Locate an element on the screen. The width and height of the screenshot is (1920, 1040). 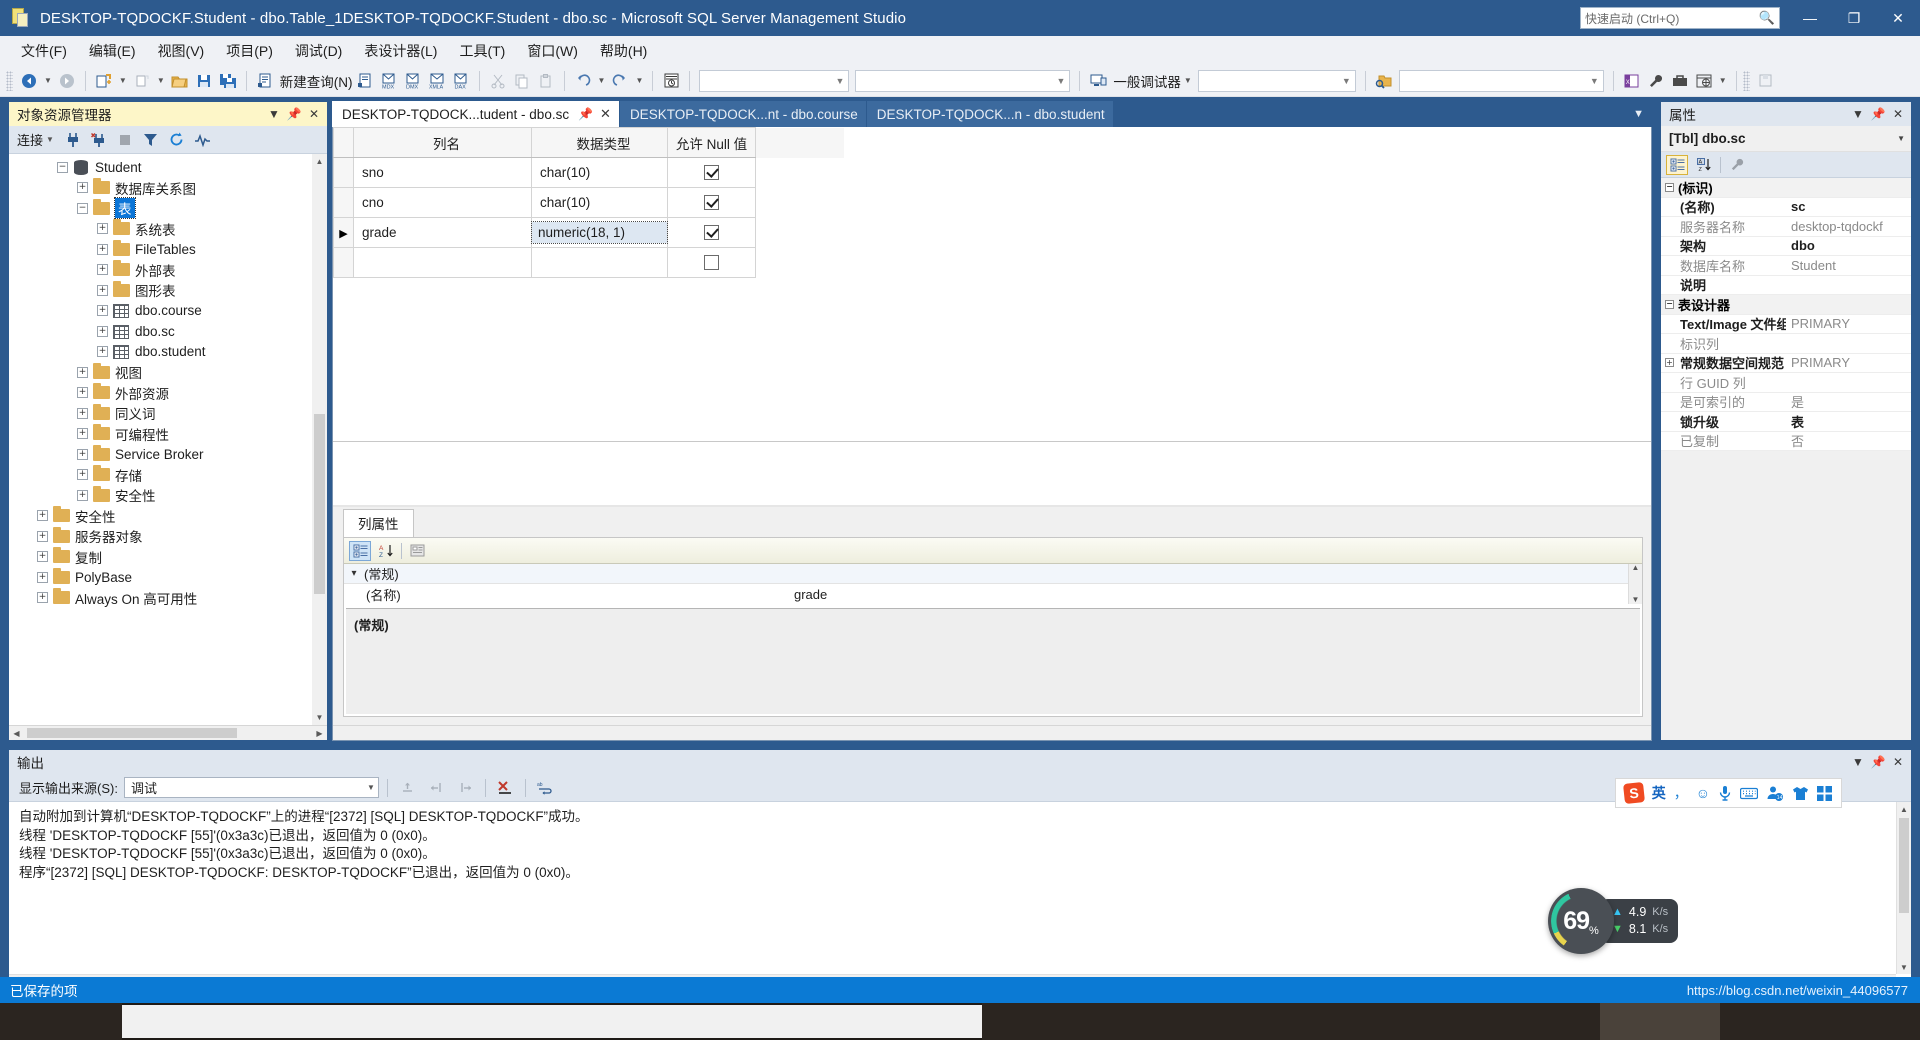
property-row: 服务器名称 desktop-tqdockf is located at coordinates (1786, 227).